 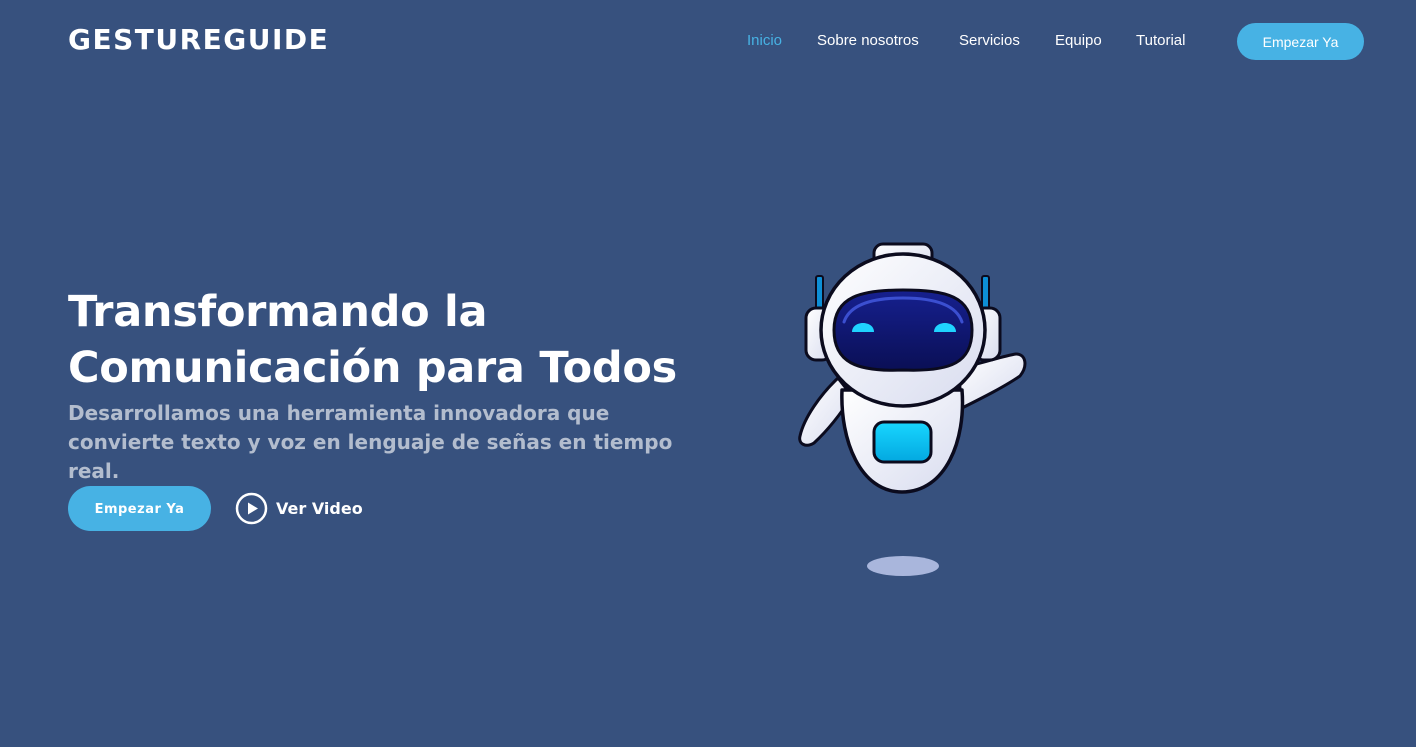 I want to click on nav-item-servicios: Servicios, so click(x=989, y=41).